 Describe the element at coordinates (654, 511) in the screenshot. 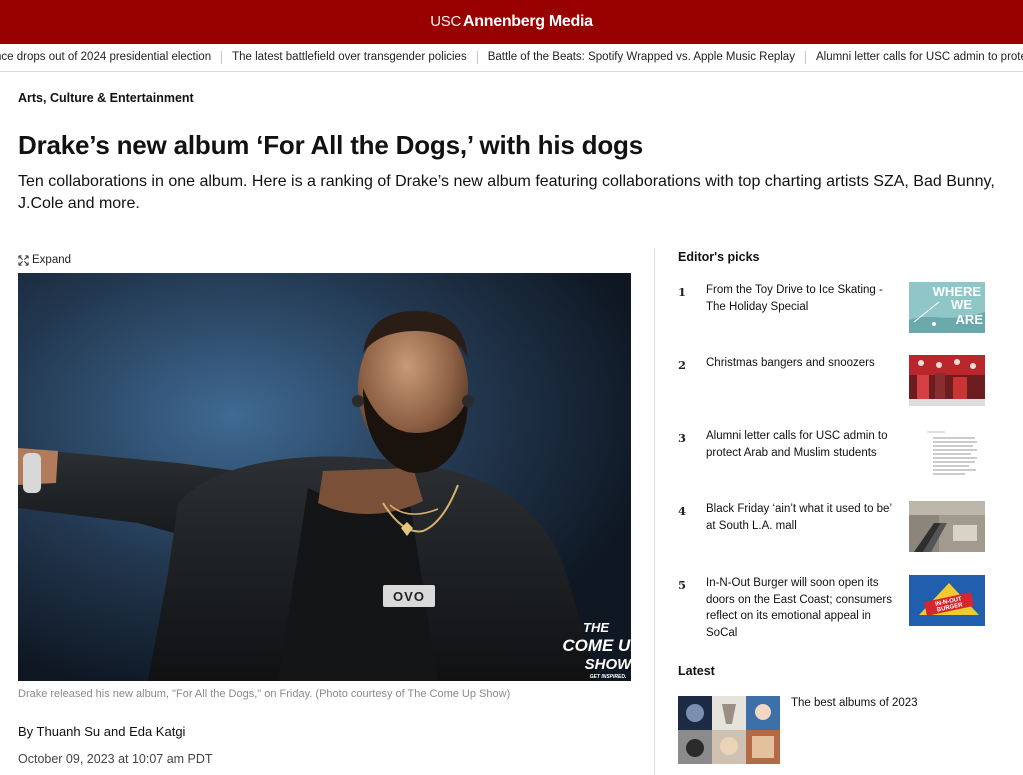

I see `column-divider` at that location.